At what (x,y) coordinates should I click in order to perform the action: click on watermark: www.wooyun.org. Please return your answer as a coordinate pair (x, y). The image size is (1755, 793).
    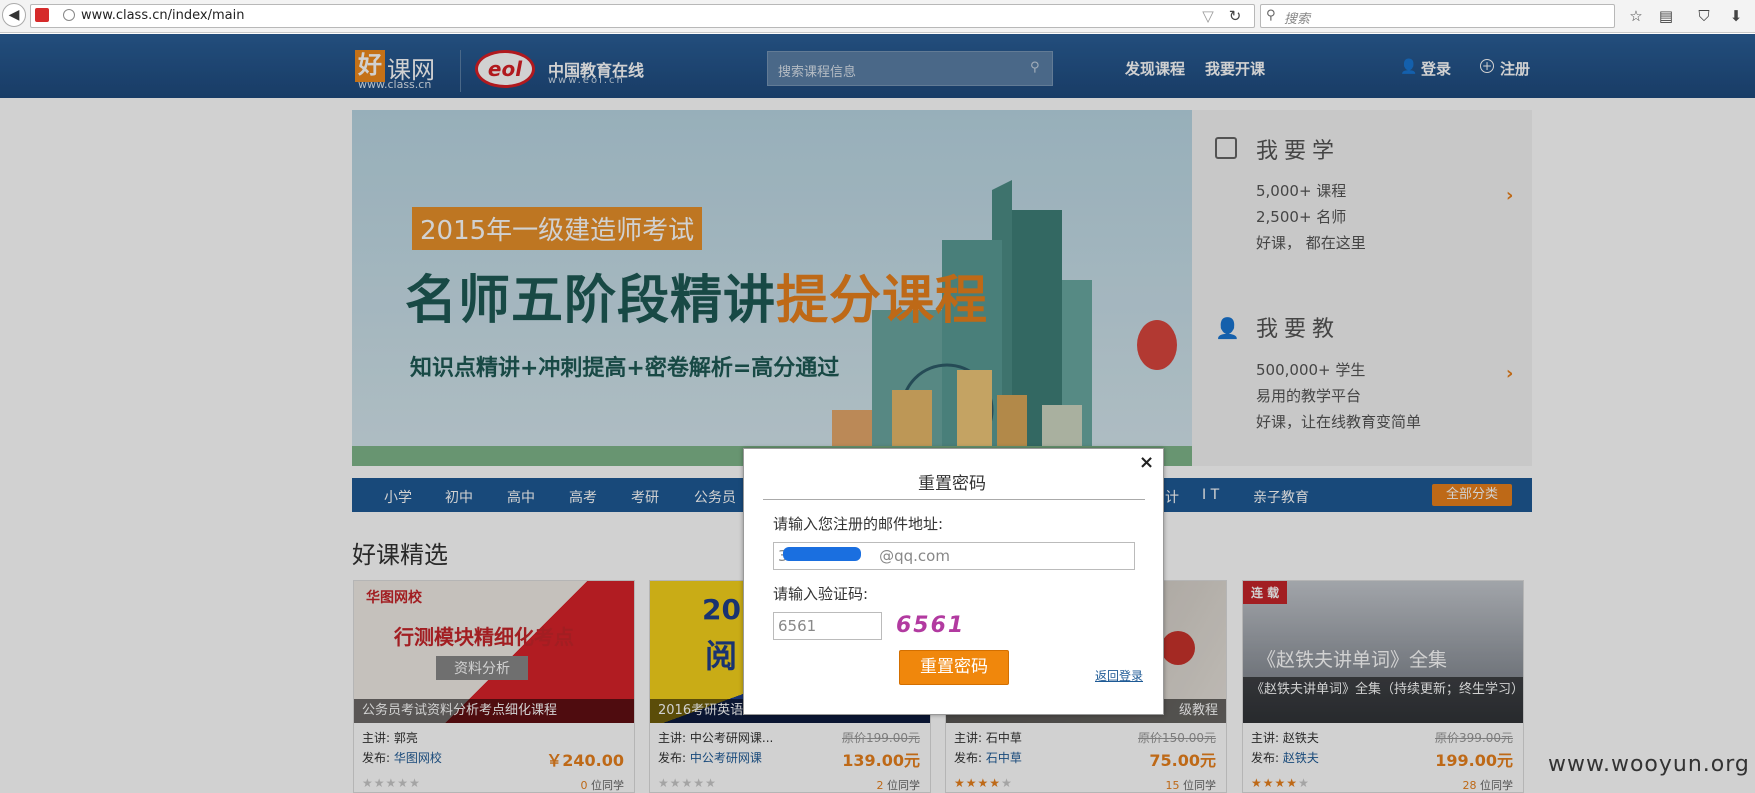
    Looking at the image, I should click on (1649, 764).